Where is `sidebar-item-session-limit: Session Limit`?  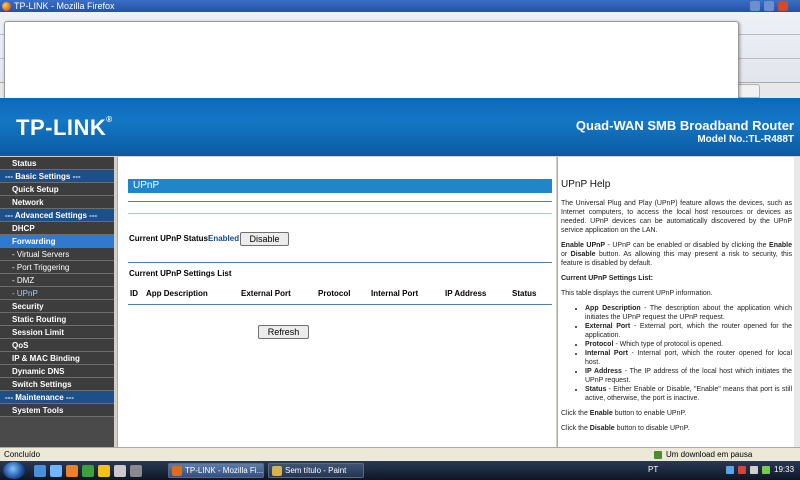
sidebar-item-session-limit: Session Limit is located at coordinates (57, 332).